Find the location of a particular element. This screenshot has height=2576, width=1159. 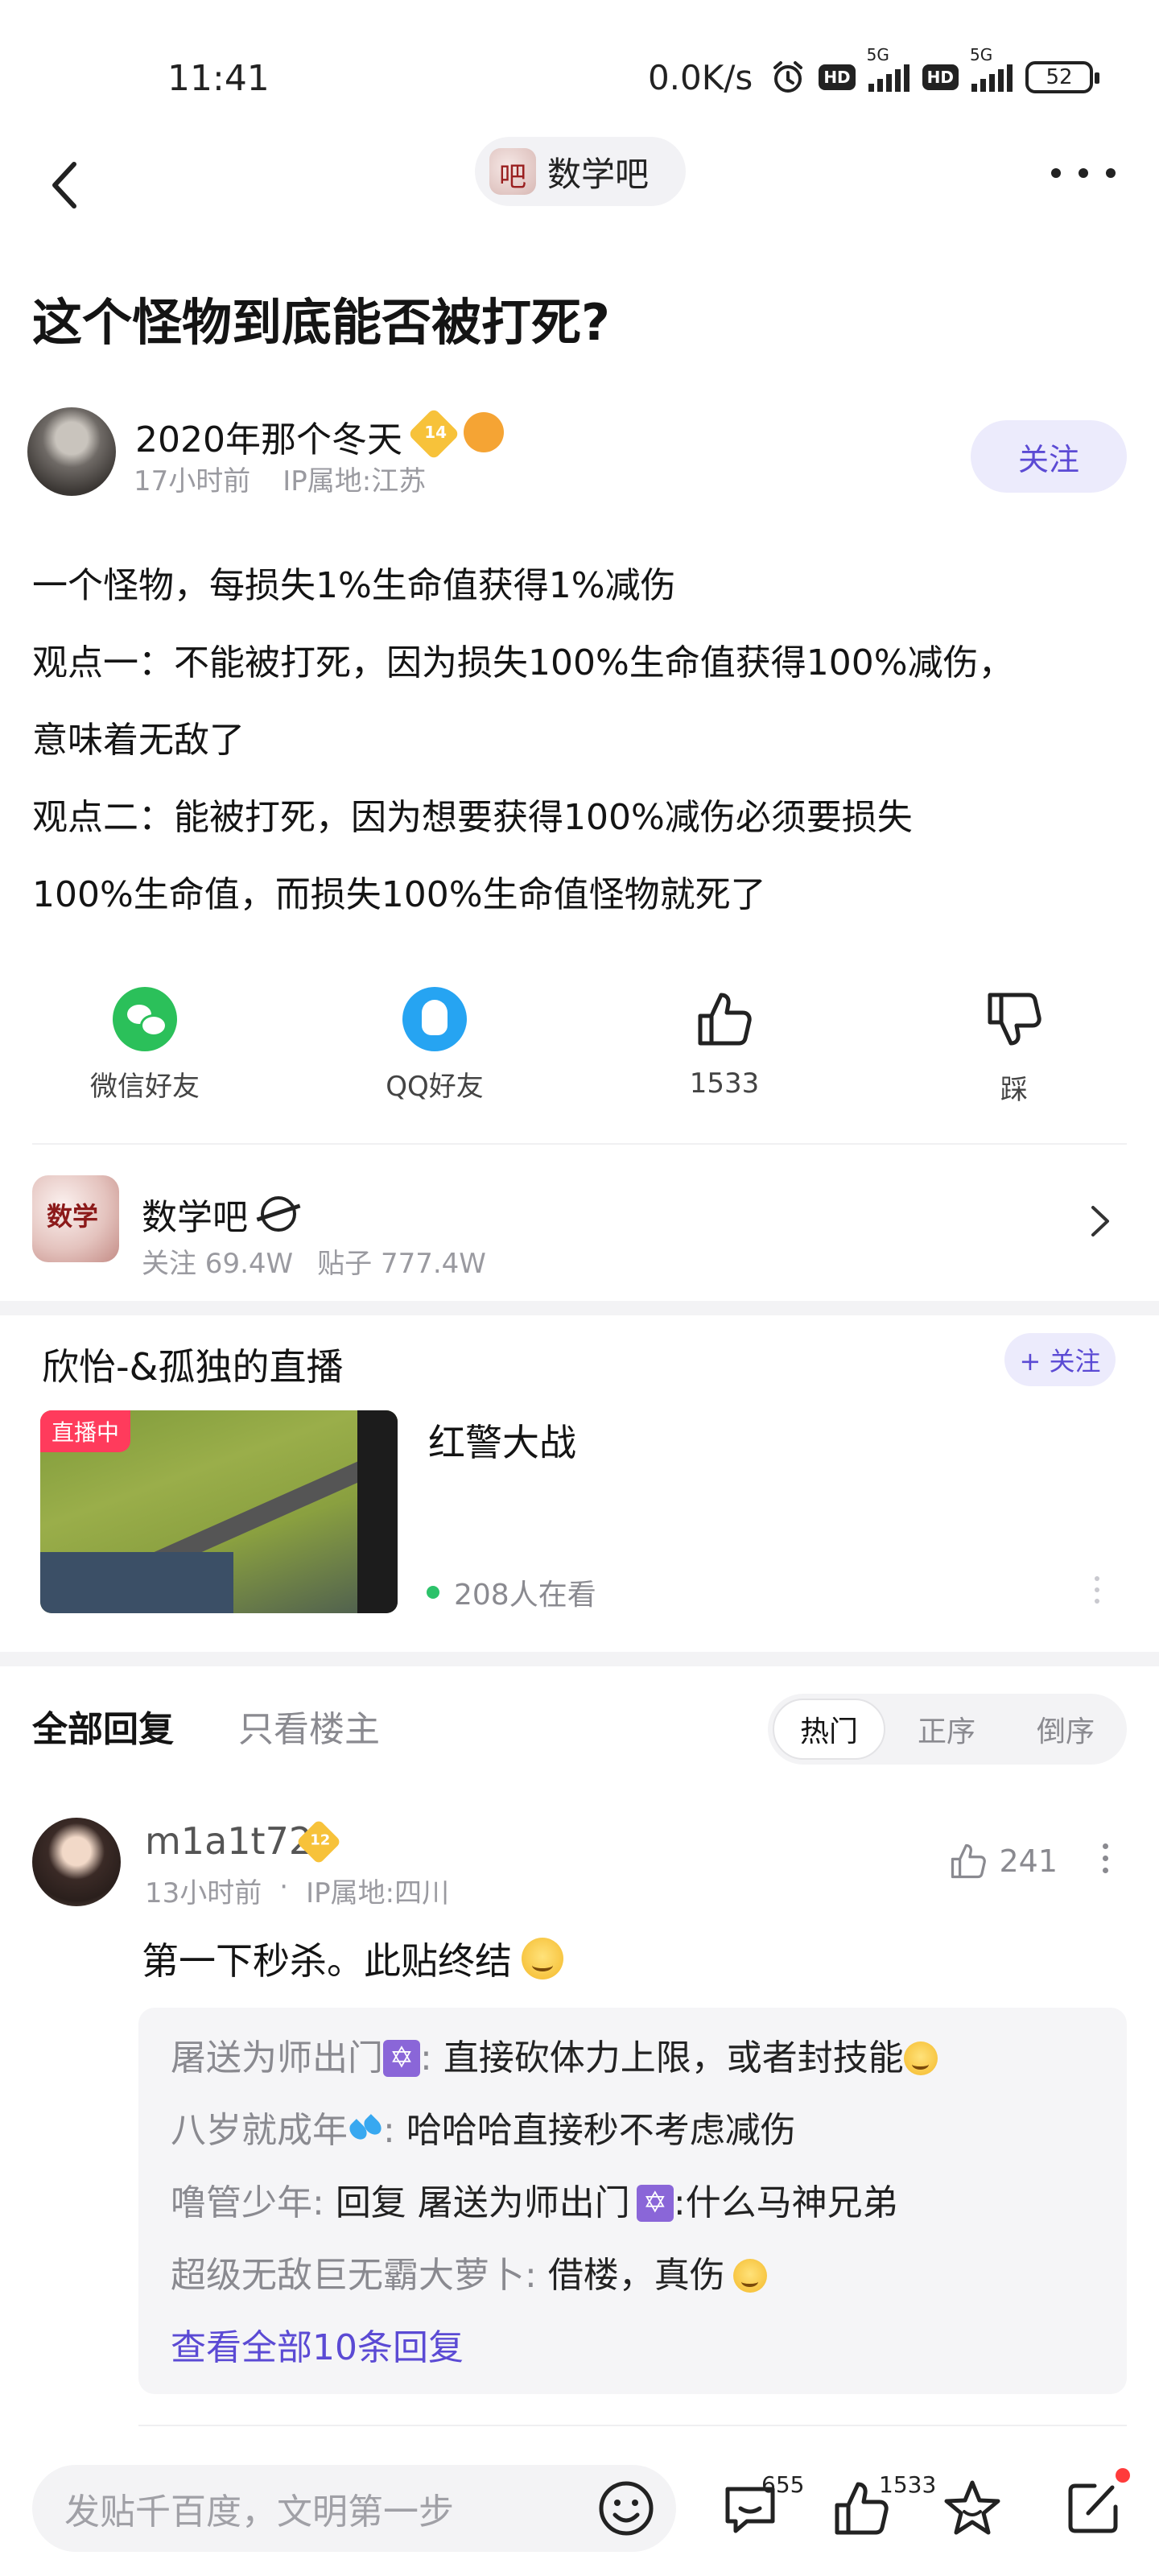

emoji-badge-icon is located at coordinates (484, 432).